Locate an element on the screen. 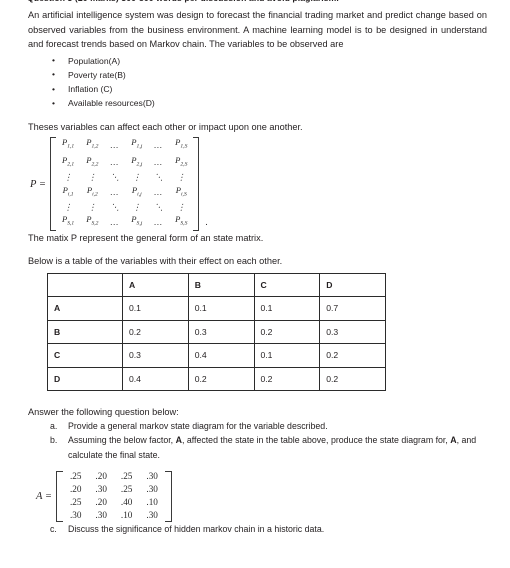 This screenshot has width=510, height=568. effect-table-row-header: C is located at coordinates (85, 355).